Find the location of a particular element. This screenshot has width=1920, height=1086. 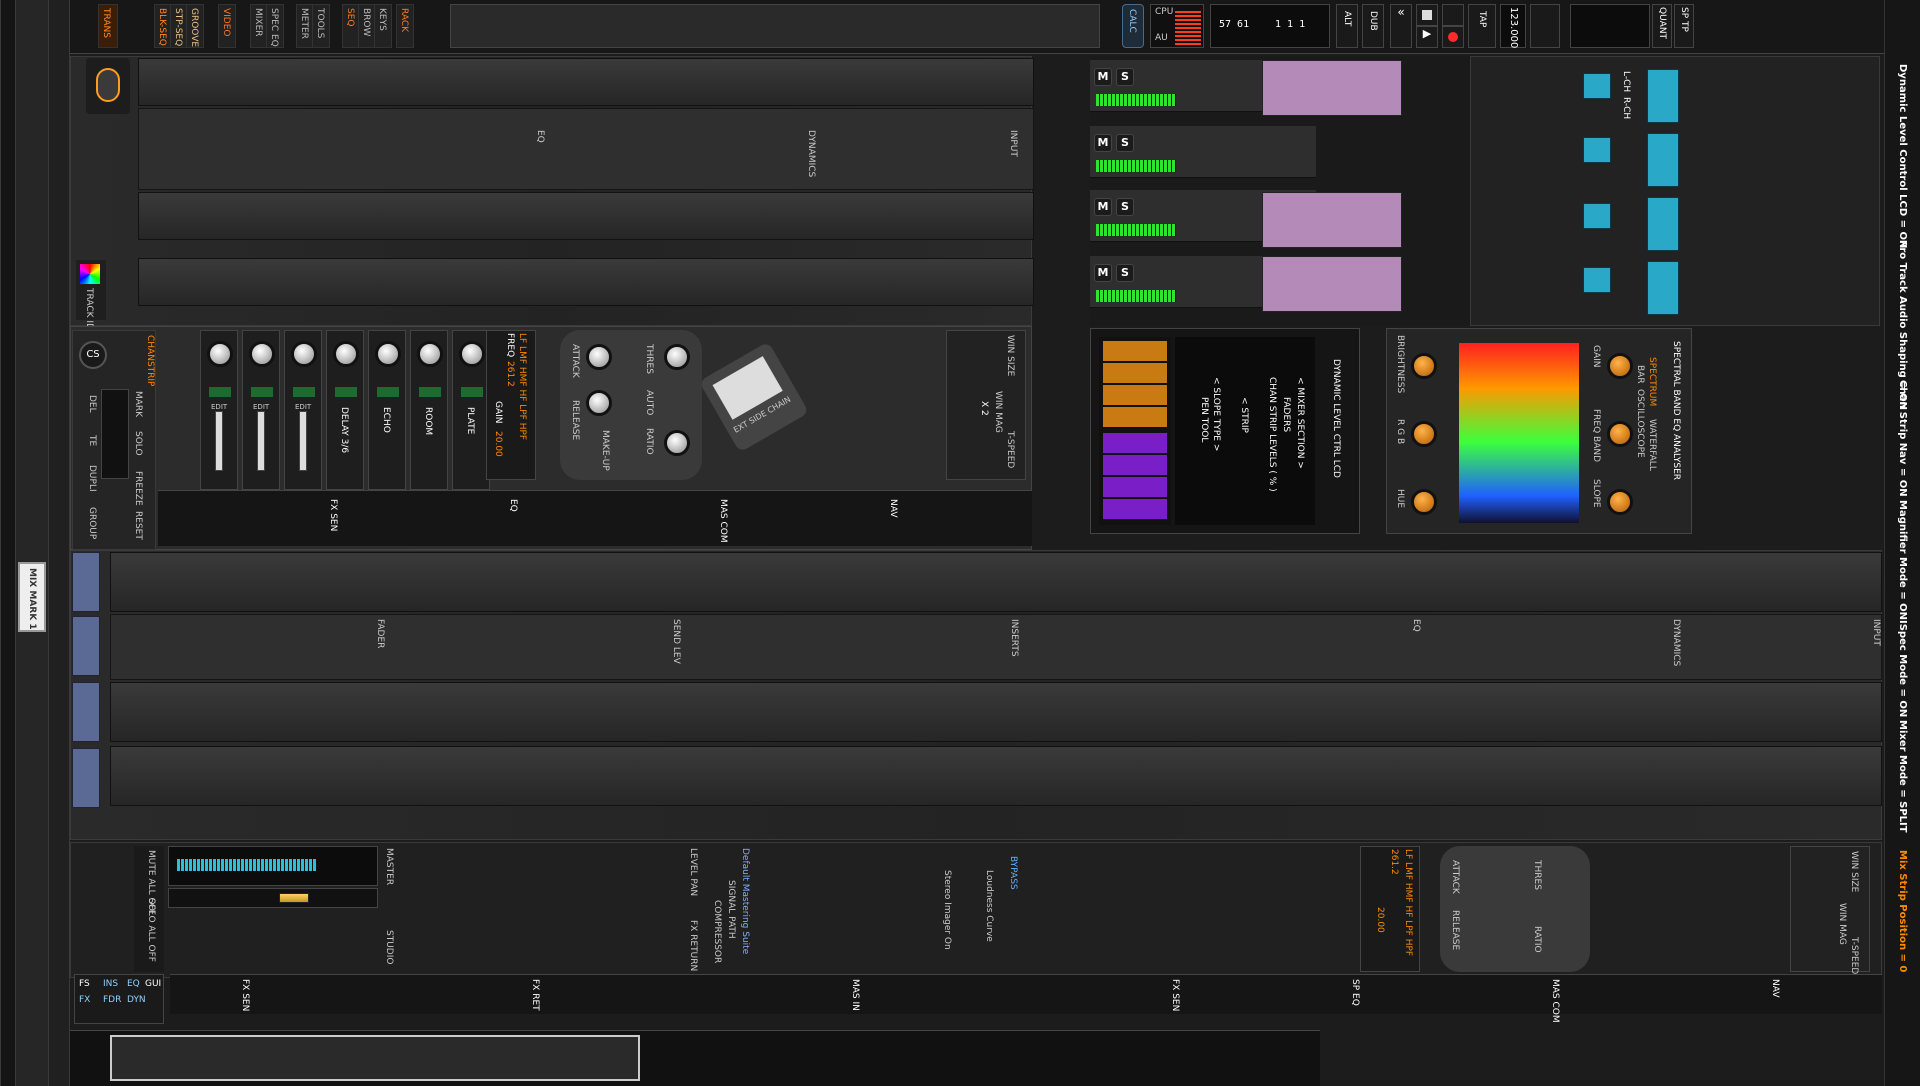

groove-button: GROOVE is located at coordinates (195, 26).